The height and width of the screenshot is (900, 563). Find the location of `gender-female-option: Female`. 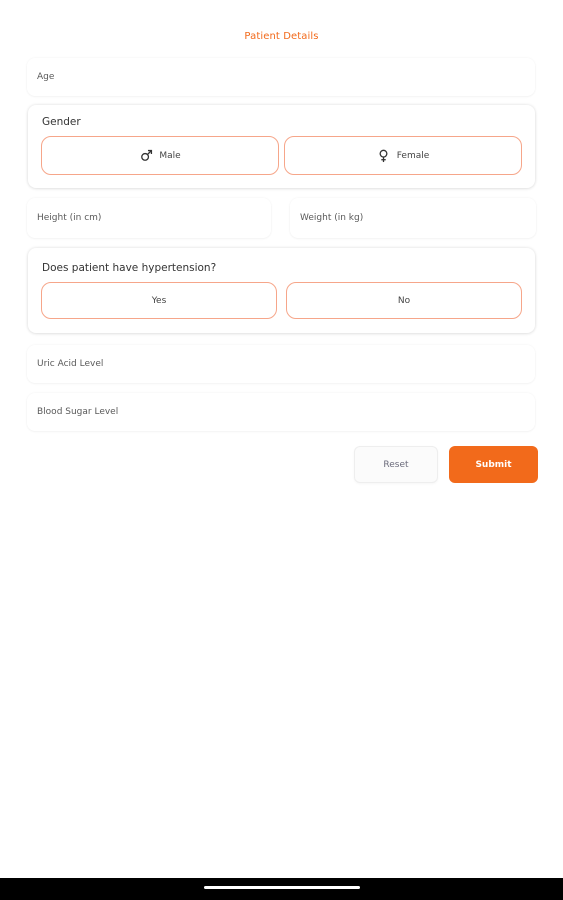

gender-female-option: Female is located at coordinates (403, 155).